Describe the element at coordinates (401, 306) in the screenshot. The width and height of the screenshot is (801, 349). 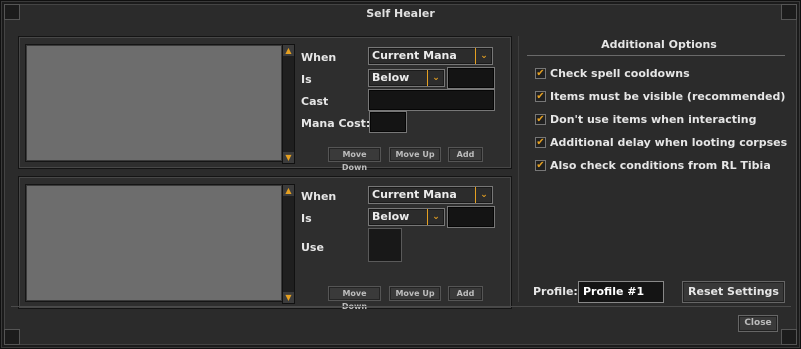
I see `footer-divider` at that location.